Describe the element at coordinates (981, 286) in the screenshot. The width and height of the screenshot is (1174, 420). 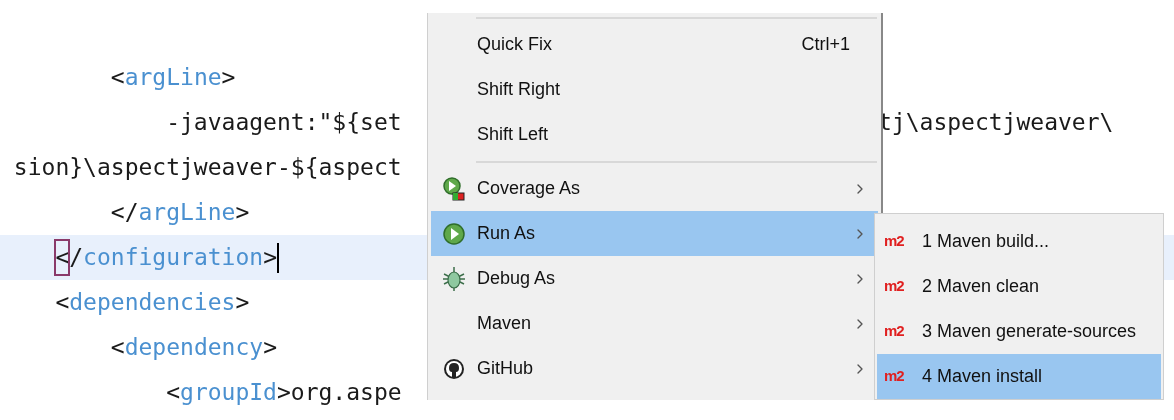
I see `menu-label: 2 Maven clean` at that location.